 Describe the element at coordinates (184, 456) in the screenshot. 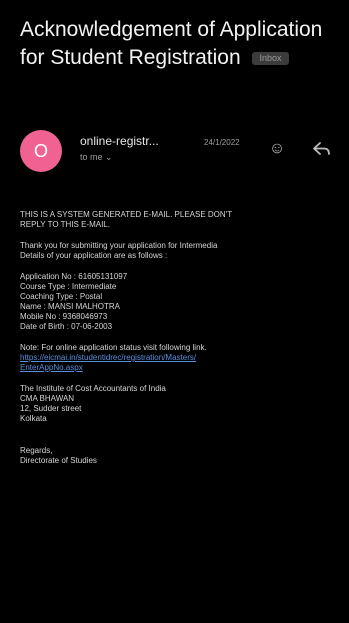

I see `regards-block: Regards, Directorate of Studies` at that location.